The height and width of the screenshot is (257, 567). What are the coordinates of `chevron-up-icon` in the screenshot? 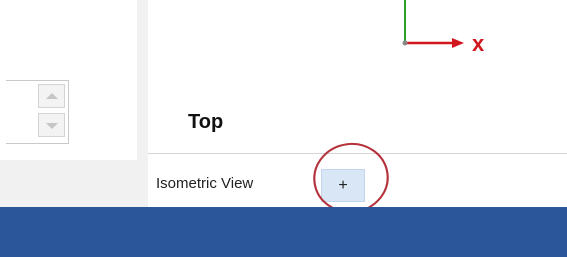 It's located at (52, 96).